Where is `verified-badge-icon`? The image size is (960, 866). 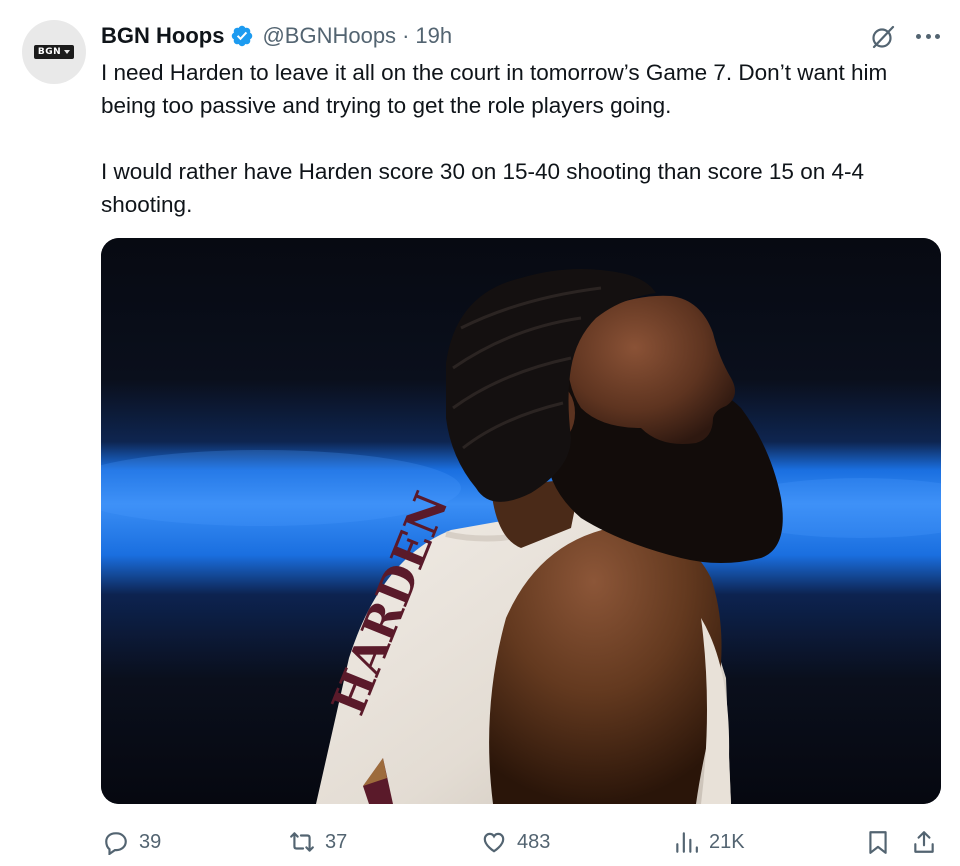
verified-badge-icon is located at coordinates (242, 36).